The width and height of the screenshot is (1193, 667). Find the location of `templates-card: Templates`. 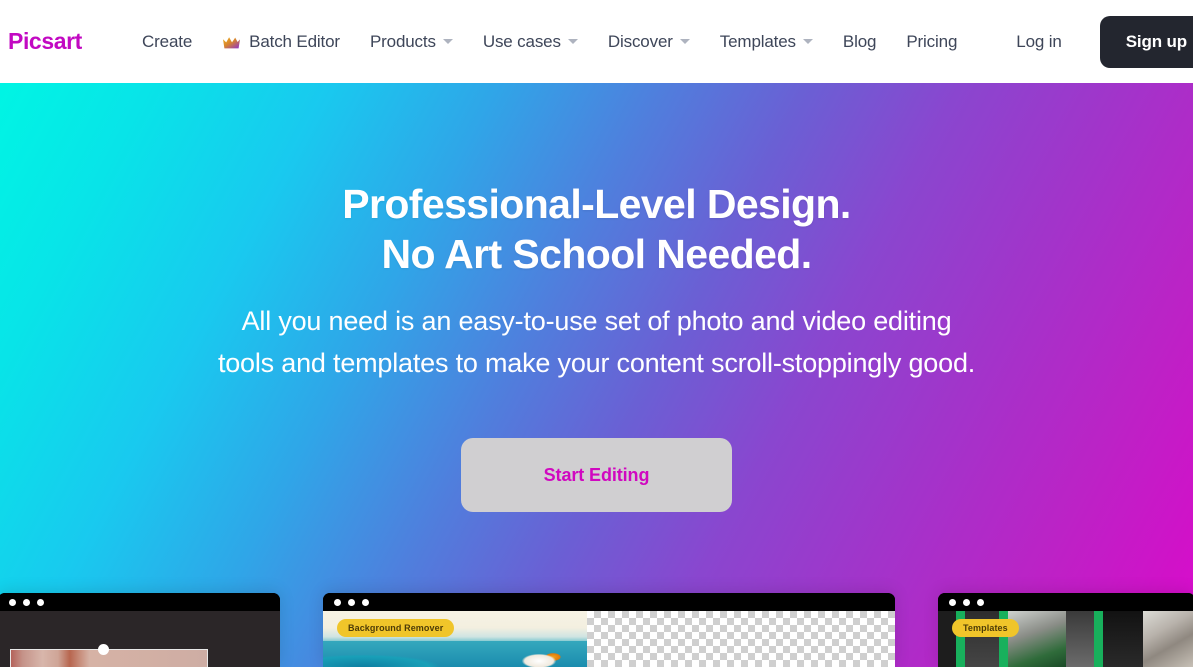

templates-card: Templates is located at coordinates (1065, 630).